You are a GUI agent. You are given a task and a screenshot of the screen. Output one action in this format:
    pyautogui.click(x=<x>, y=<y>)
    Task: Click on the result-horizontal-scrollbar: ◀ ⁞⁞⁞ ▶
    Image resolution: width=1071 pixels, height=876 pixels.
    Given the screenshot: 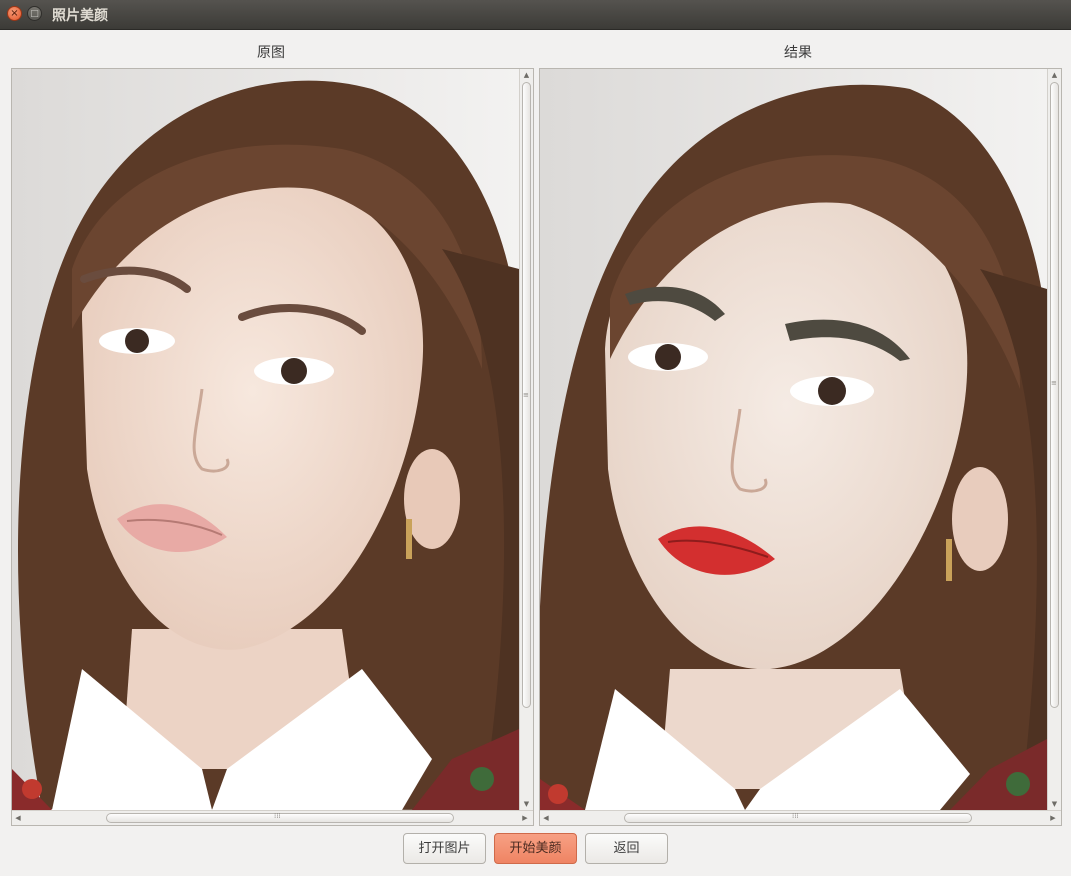 What is the action you would take?
    pyautogui.click(x=800, y=817)
    